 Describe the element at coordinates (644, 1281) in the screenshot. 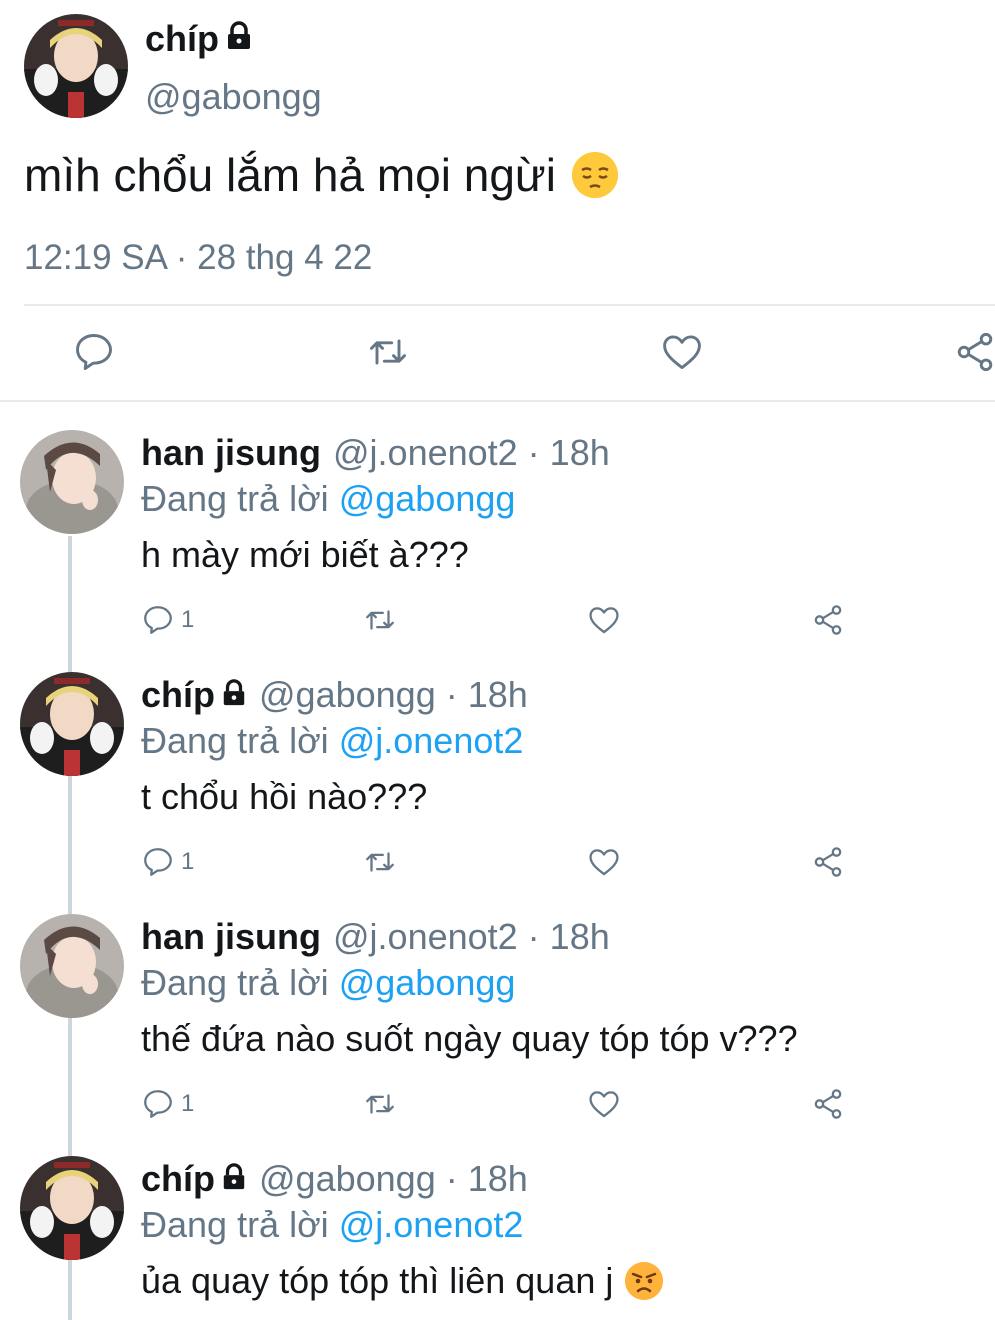

I see `angry-face-icon` at that location.